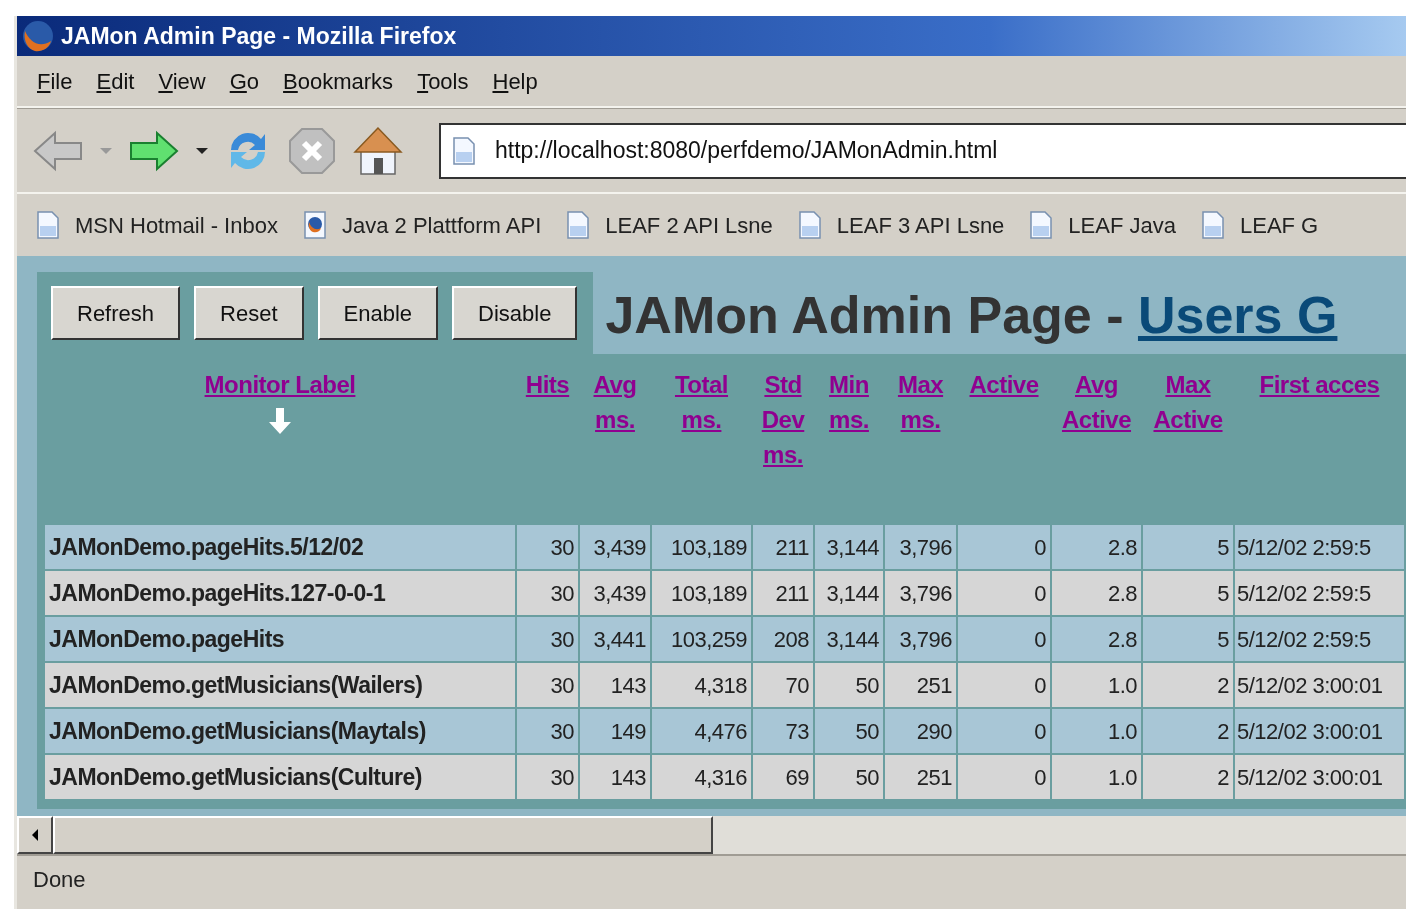 The image size is (1406, 909). Describe the element at coordinates (701, 685) in the screenshot. I see `table-cell: 4,318` at that location.